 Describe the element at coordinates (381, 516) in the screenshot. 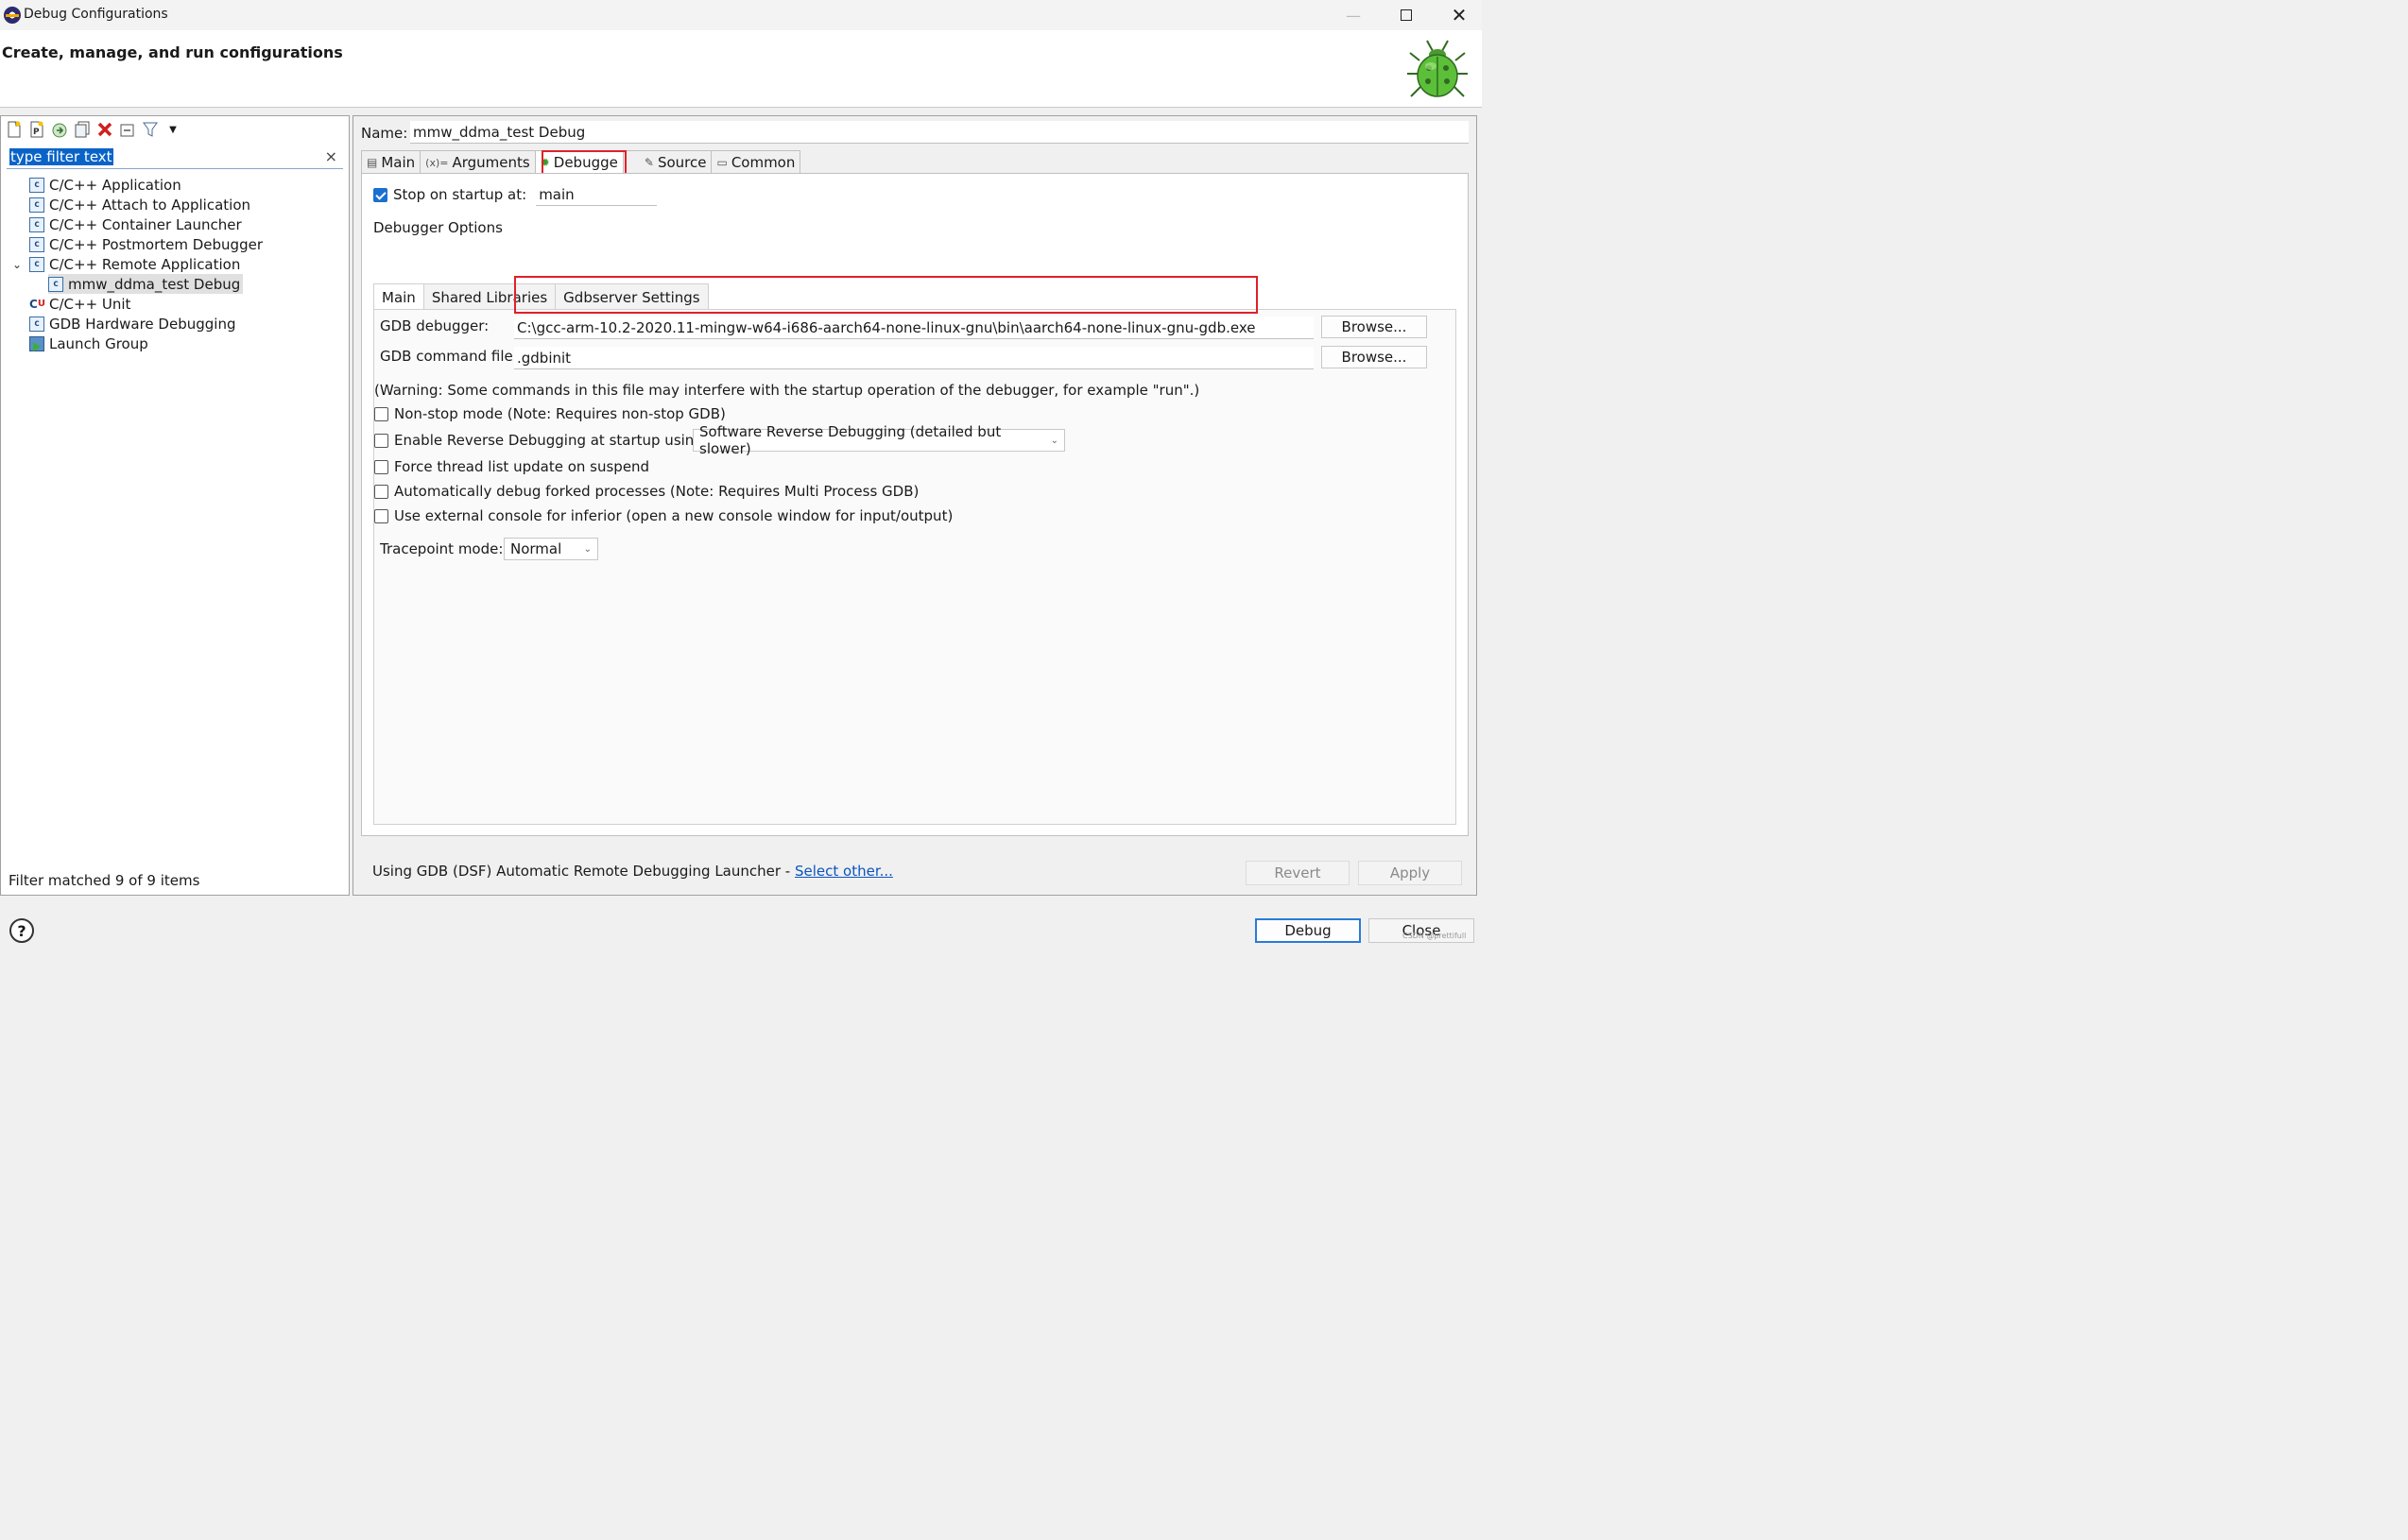

I see `external-console-checkbox` at that location.